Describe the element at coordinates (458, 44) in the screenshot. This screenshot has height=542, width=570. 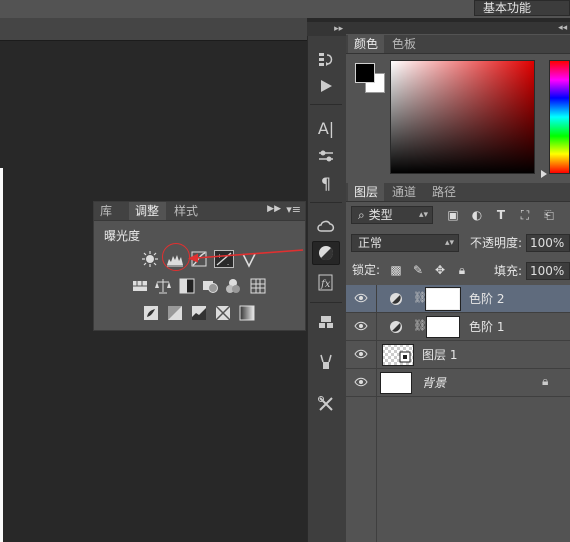
I see `color-panel-tabbar: 颜色 色板` at that location.